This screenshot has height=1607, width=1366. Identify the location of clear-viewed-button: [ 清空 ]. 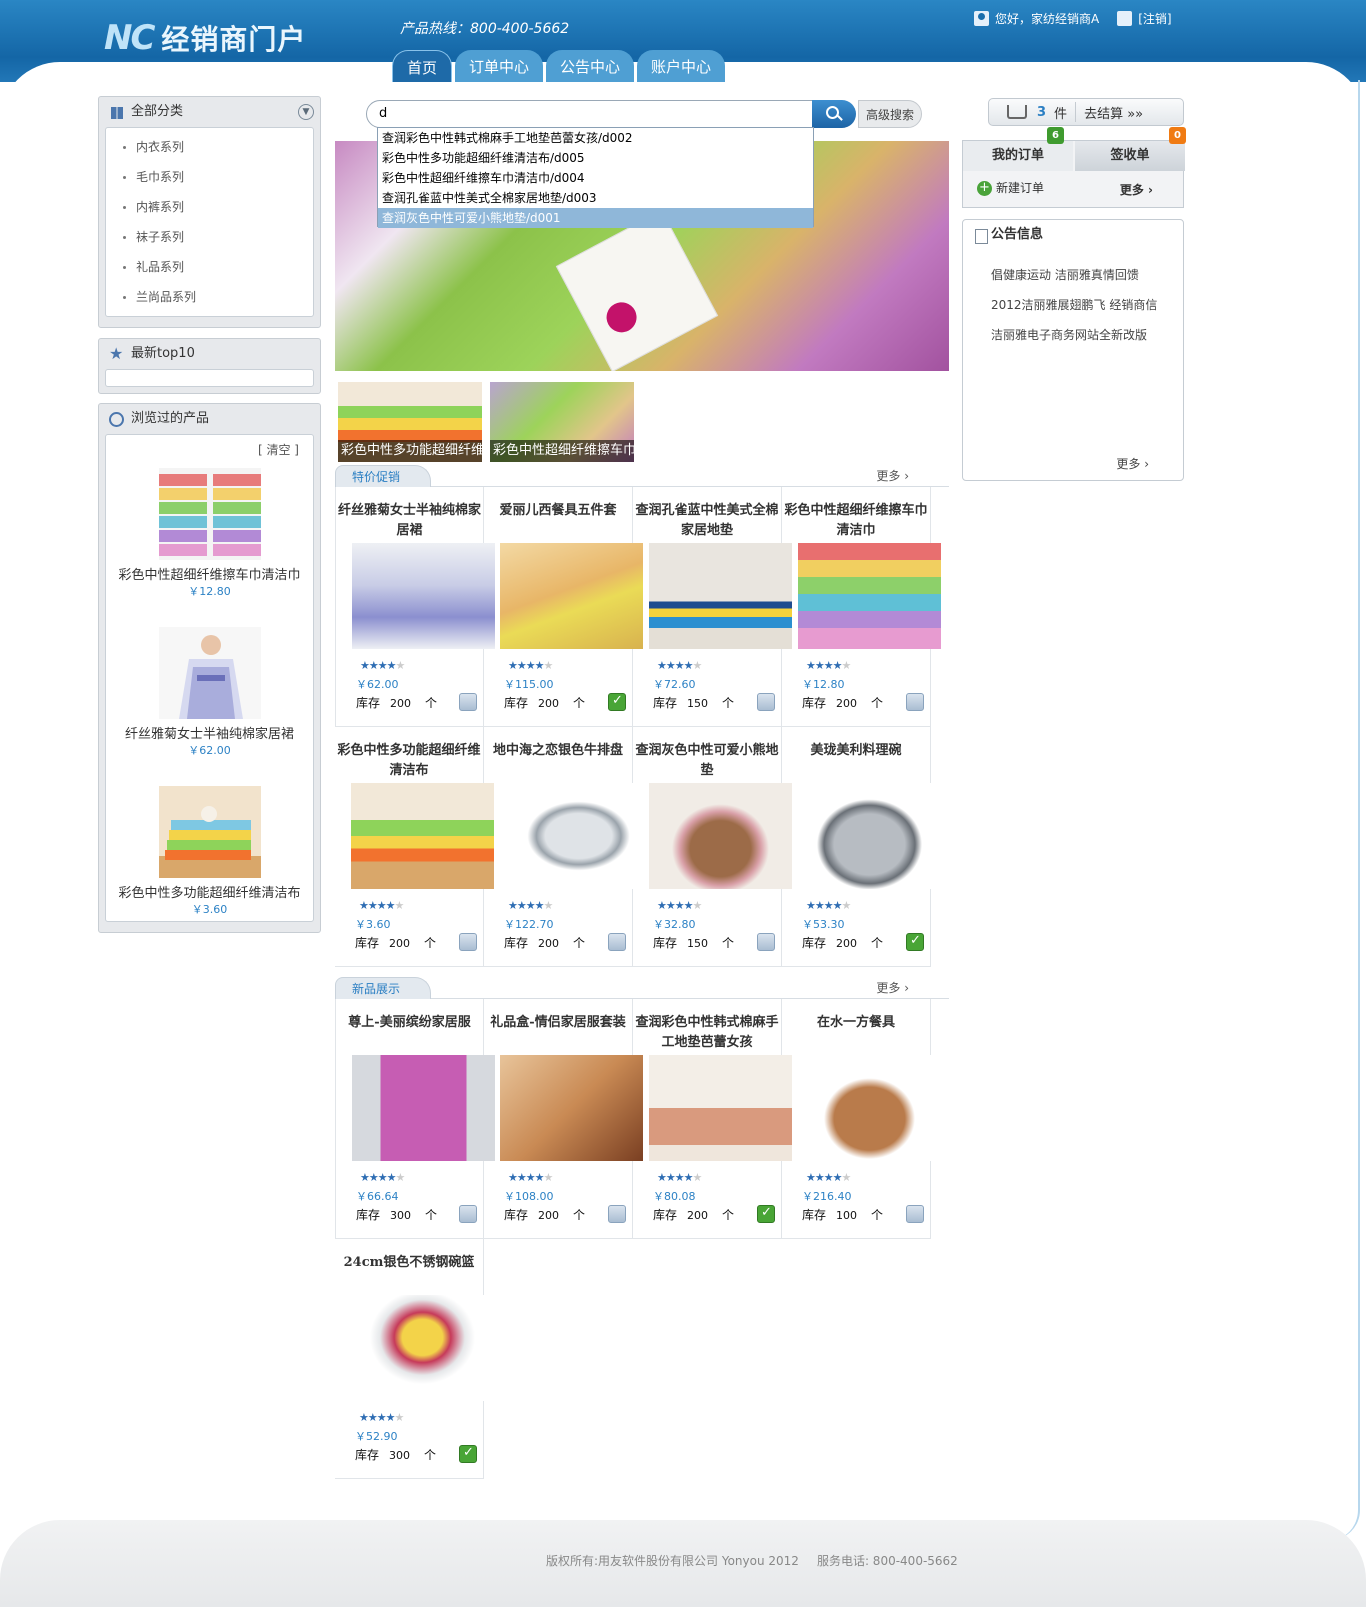
(209, 446).